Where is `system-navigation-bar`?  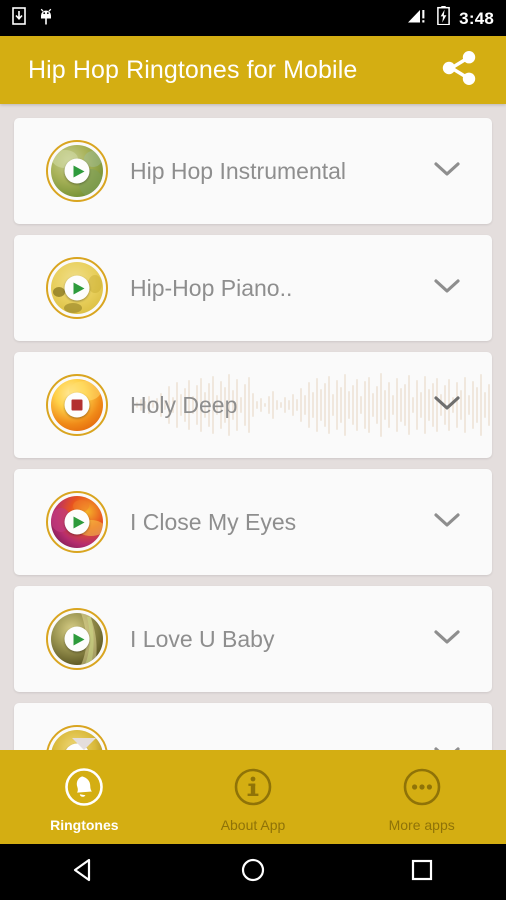
system-navigation-bar is located at coordinates (253, 872).